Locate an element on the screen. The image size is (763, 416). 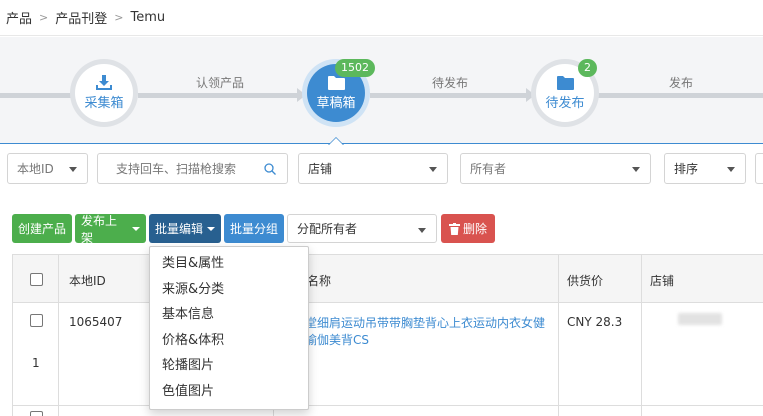
sort-select: 排序 is located at coordinates (705, 168).